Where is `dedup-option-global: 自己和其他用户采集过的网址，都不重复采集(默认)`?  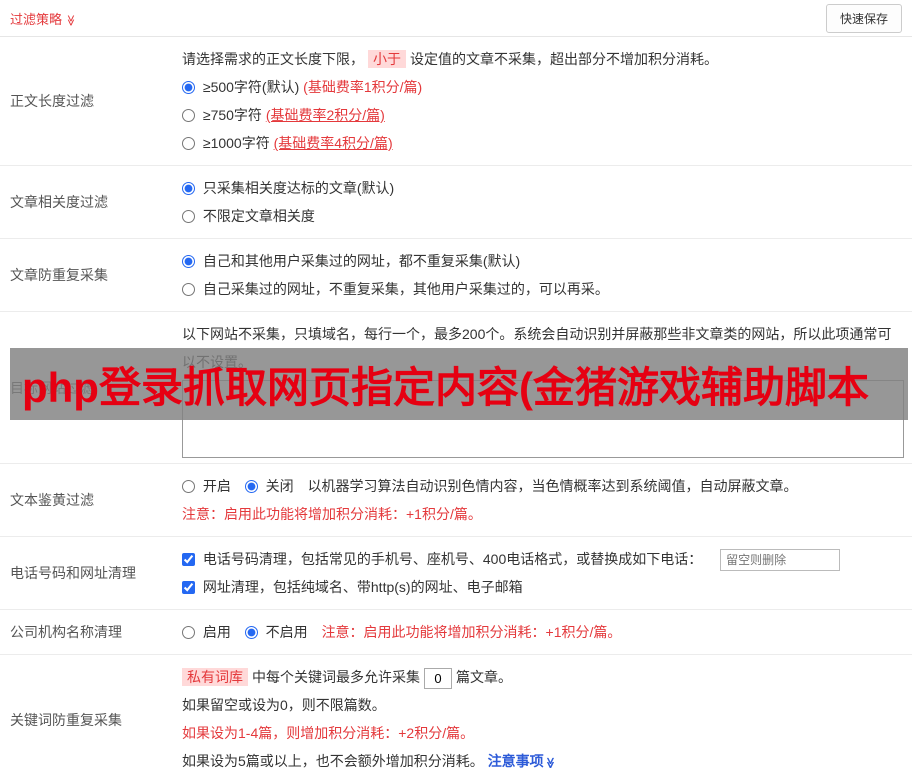 dedup-option-global: 自己和其他用户采集过的网址，都不重复采集(默认) is located at coordinates (543, 261).